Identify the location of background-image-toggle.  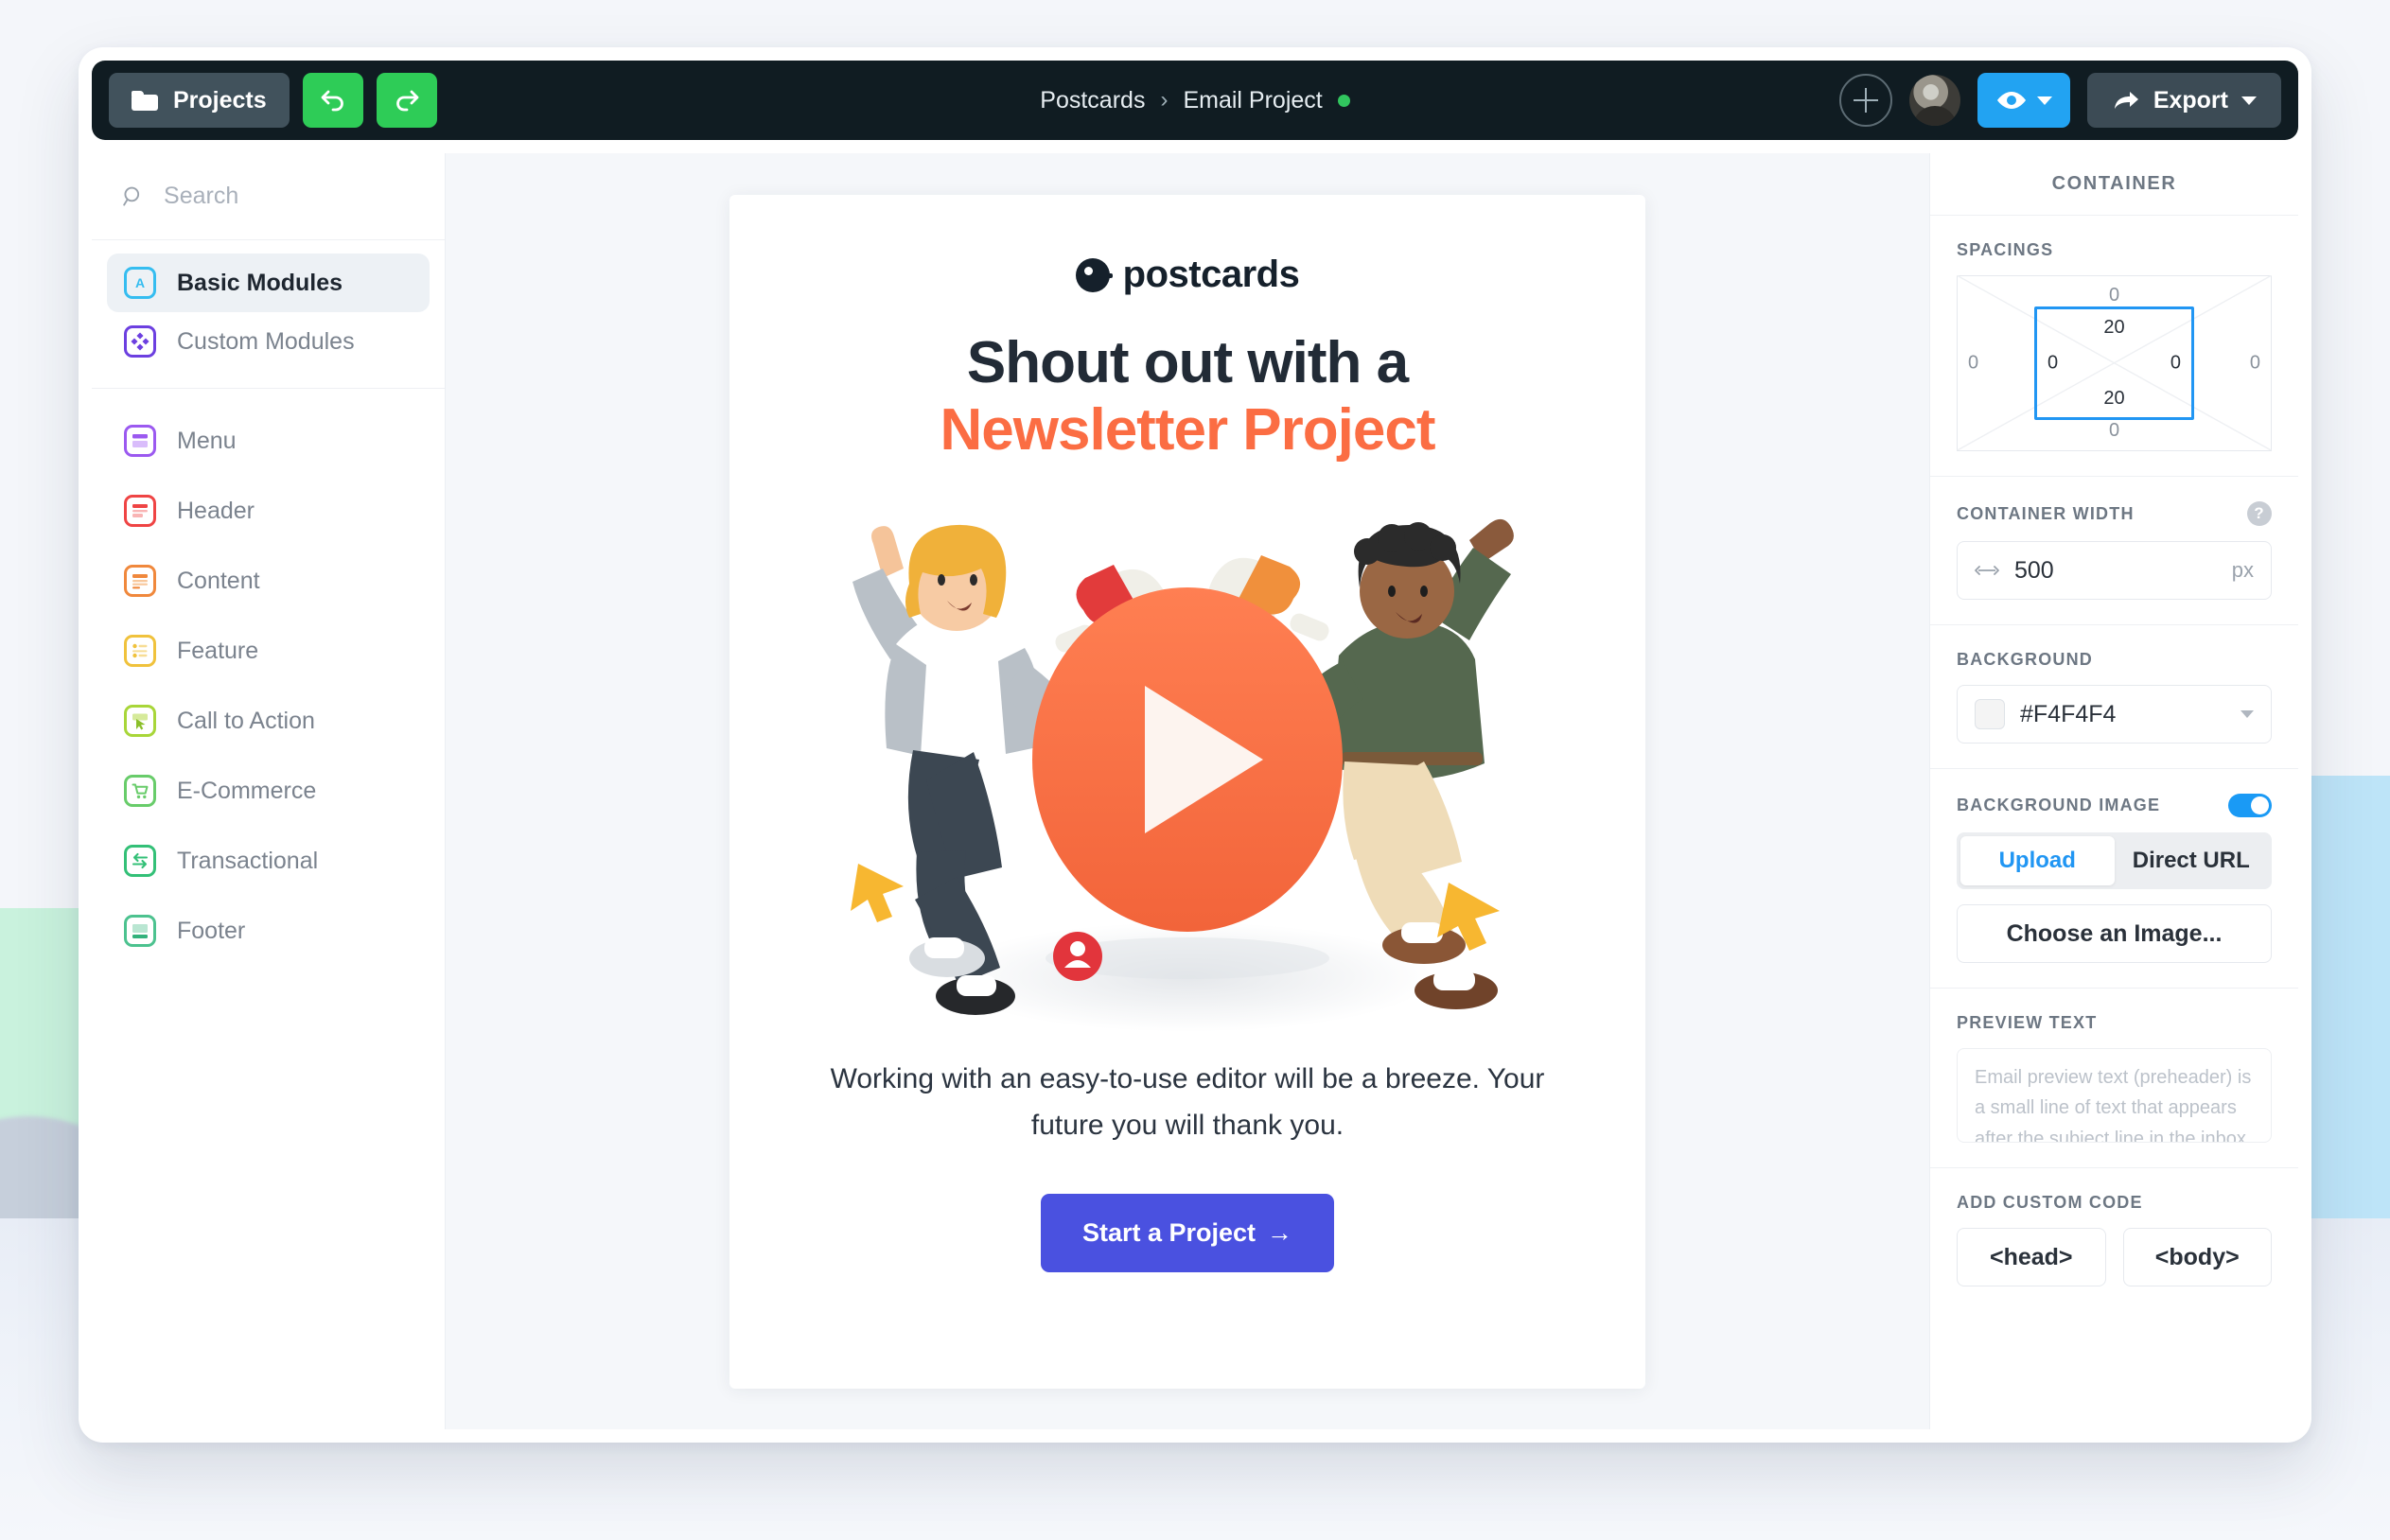
(2250, 805).